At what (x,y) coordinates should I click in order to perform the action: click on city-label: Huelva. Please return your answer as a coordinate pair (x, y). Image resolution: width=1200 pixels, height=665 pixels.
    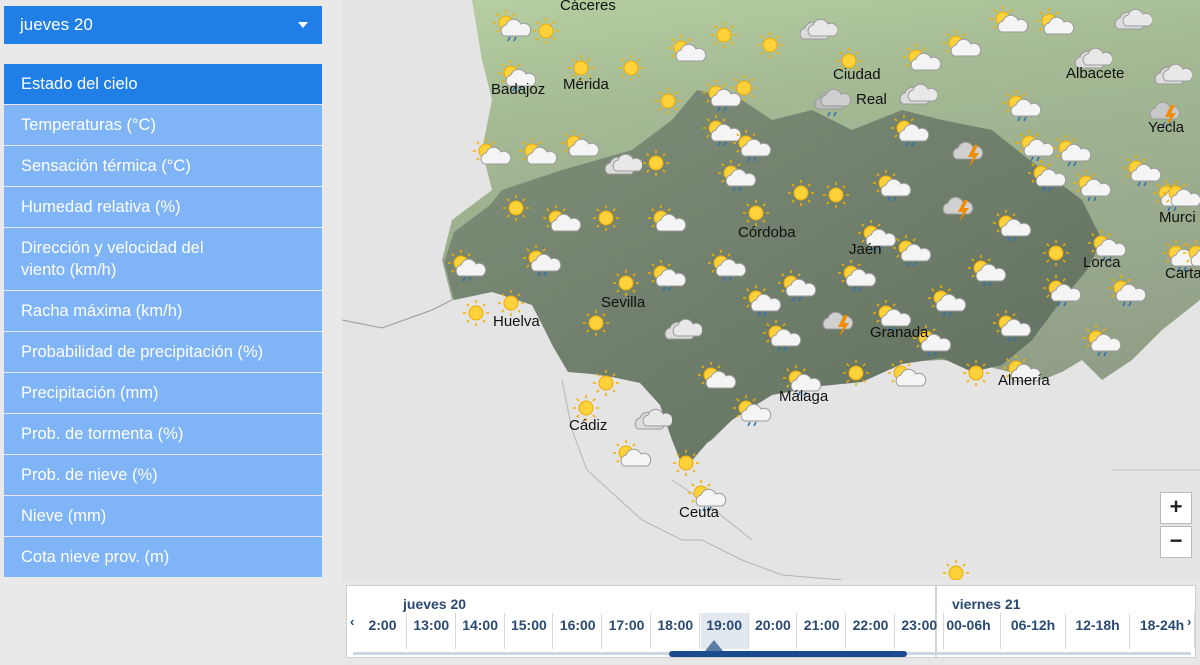
    Looking at the image, I should click on (516, 321).